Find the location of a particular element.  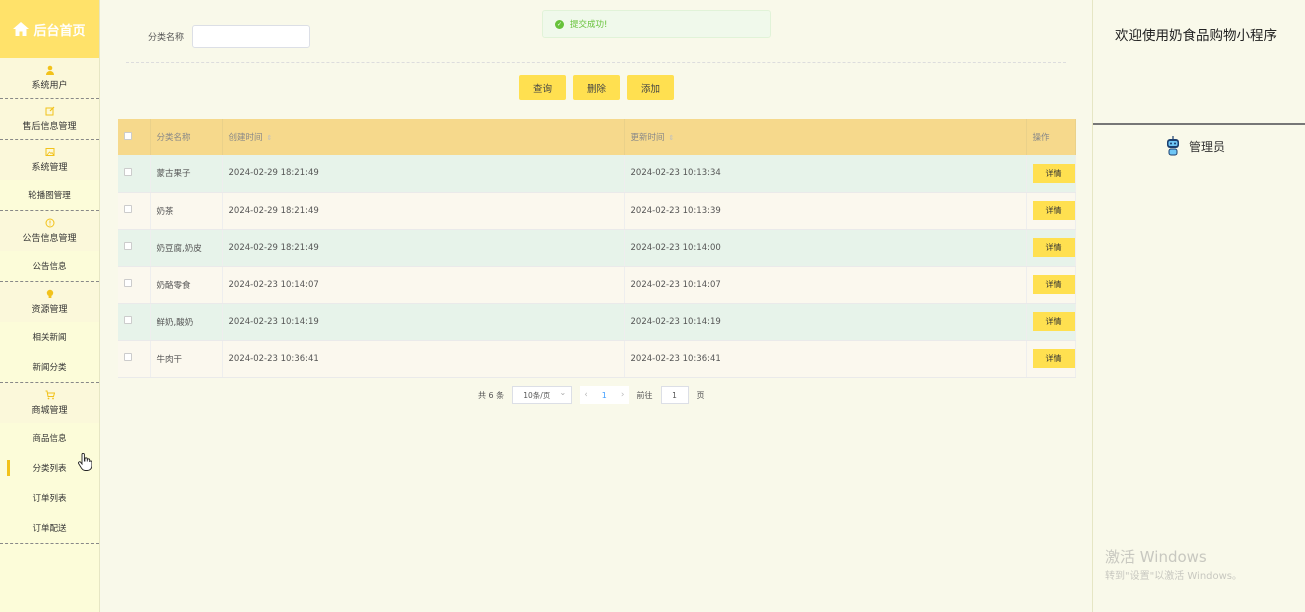

menu-group-label: 资源管理 is located at coordinates (49, 310).